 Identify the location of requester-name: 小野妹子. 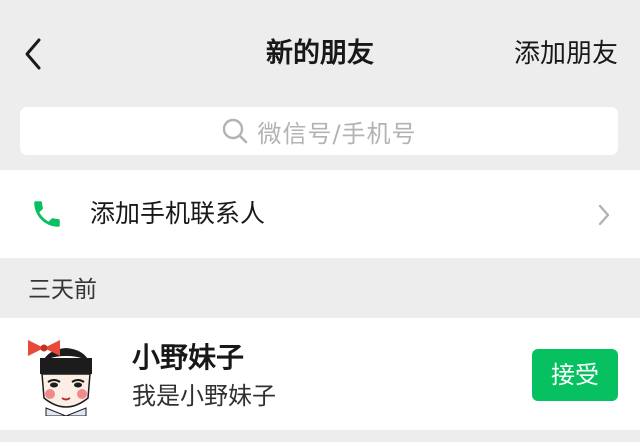
(188, 357).